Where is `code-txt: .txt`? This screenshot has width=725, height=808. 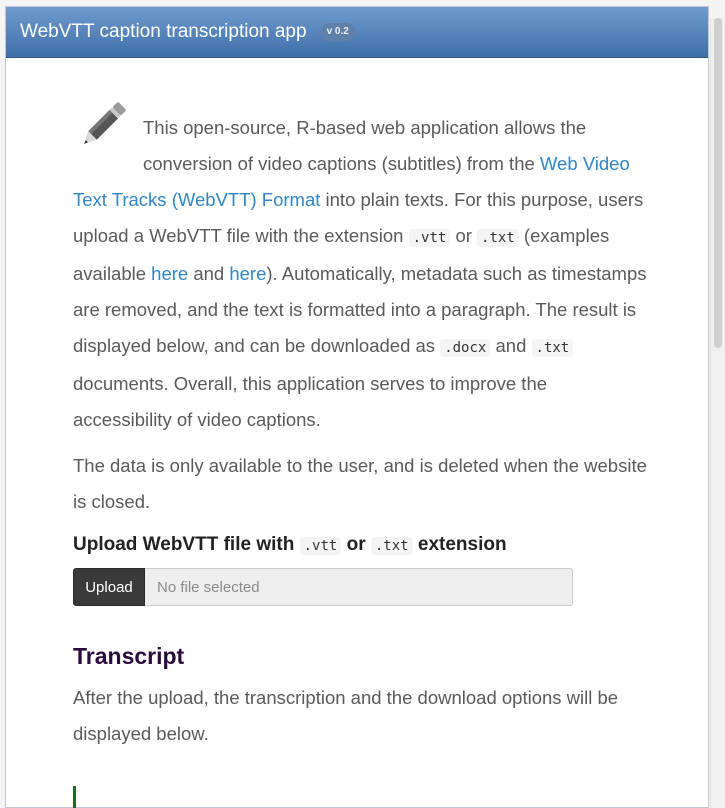 code-txt: .txt is located at coordinates (498, 238).